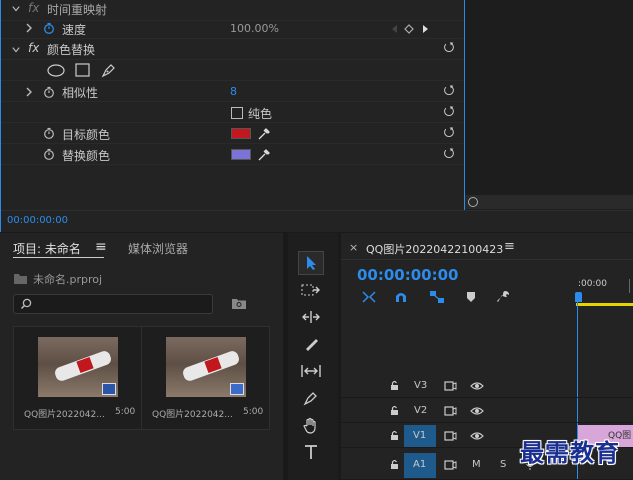 The height and width of the screenshot is (480, 633). Describe the element at coordinates (74, 30) in the screenshot. I see `speed-label: 速度` at that location.